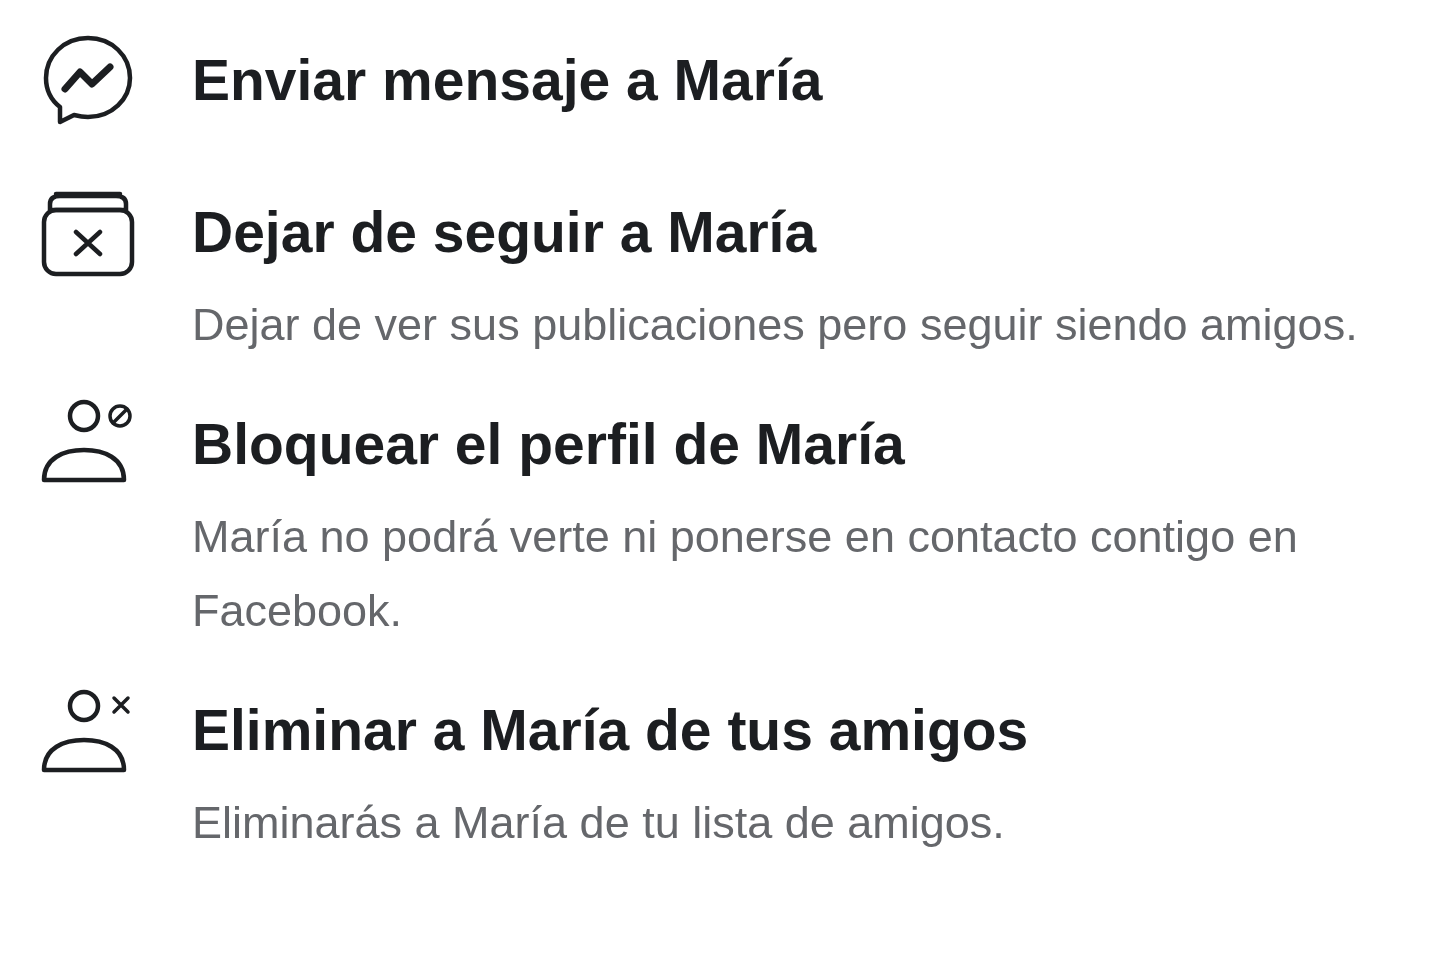  What do you see at coordinates (599, 823) in the screenshot?
I see `menu-item-description: Eliminarás a María de tu lista de amigos.` at bounding box center [599, 823].